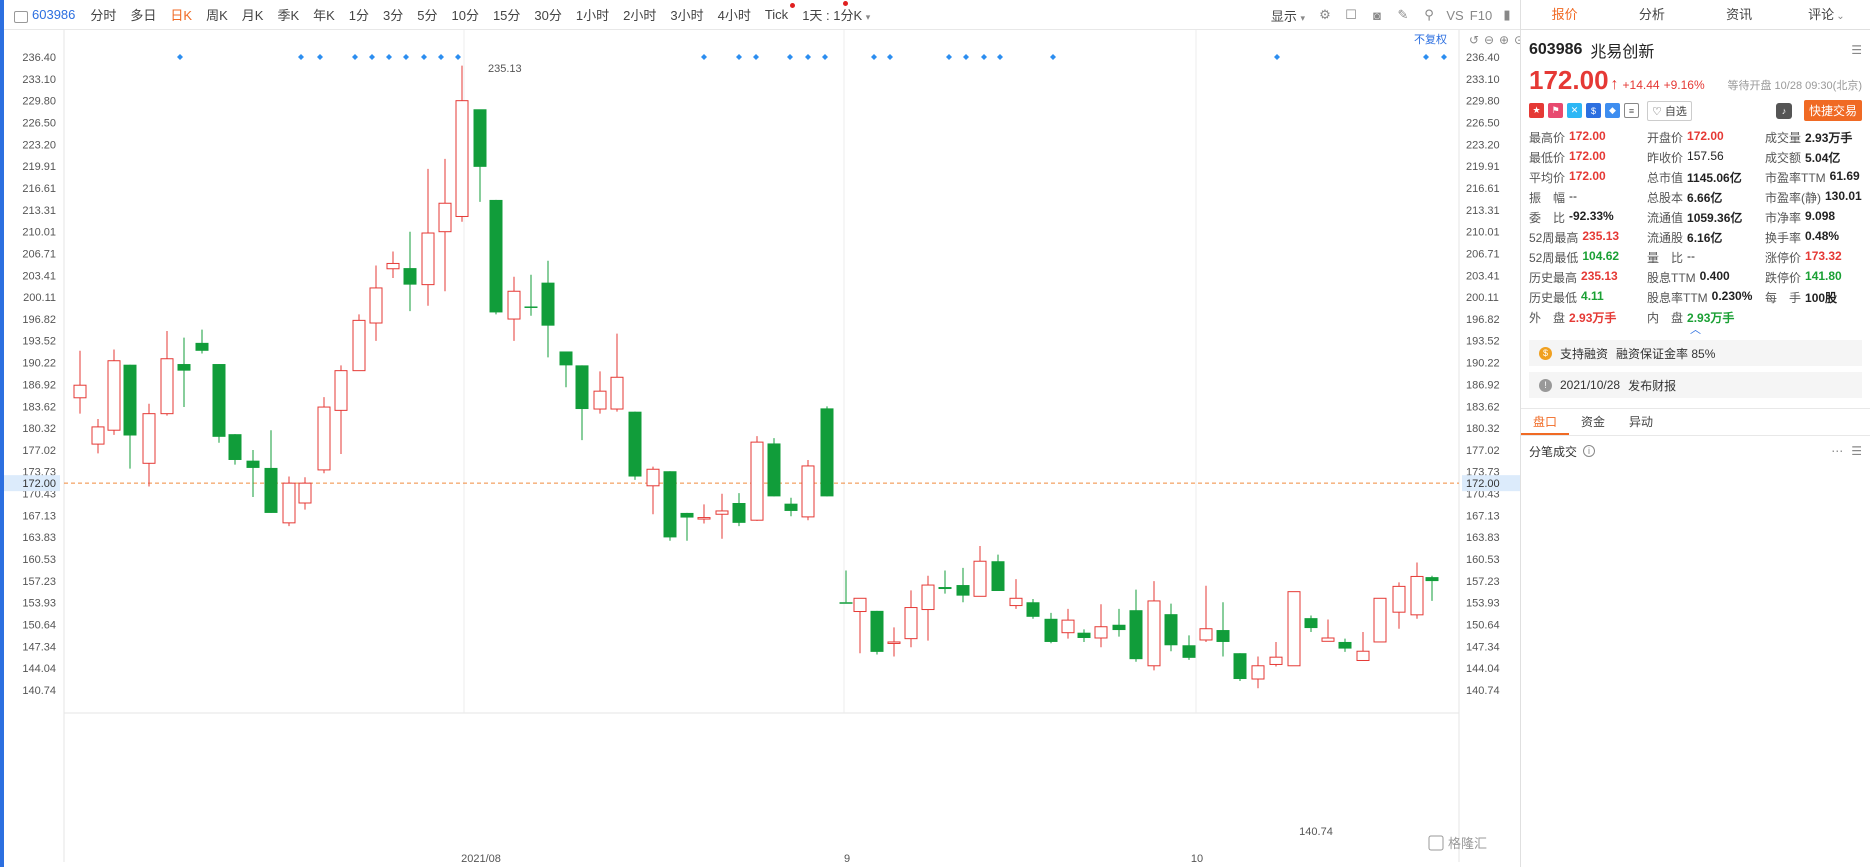 This screenshot has height=867, width=1870. Describe the element at coordinates (1695, 385) in the screenshot. I see `report-info-row: ! 2021/10/28 发布财报` at that location.